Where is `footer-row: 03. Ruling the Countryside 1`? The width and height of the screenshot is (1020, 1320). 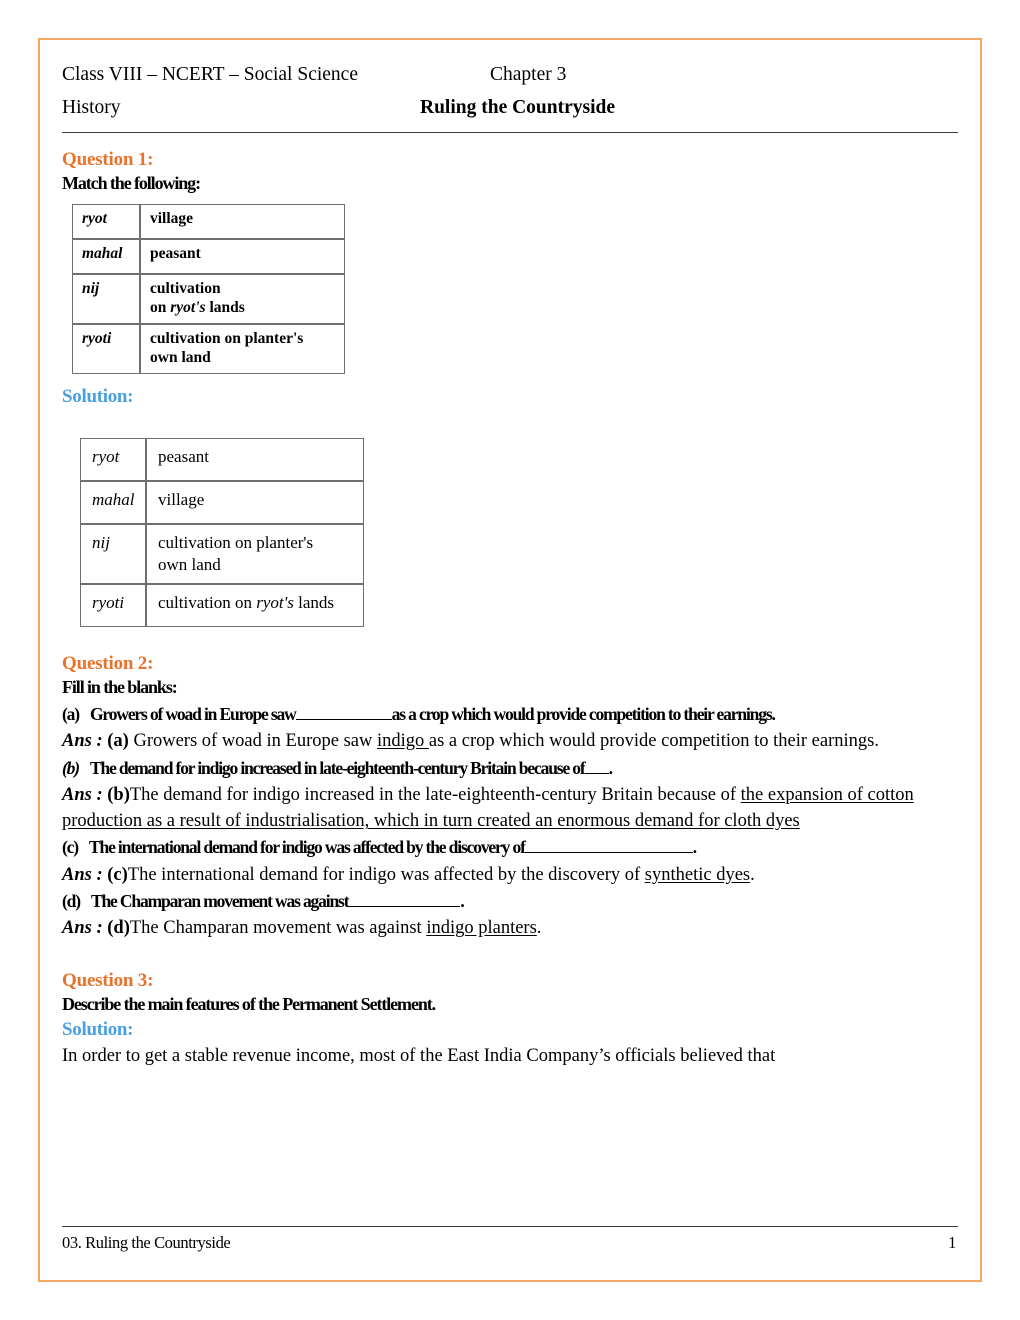 footer-row: 03. Ruling the Countryside 1 is located at coordinates (510, 1243).